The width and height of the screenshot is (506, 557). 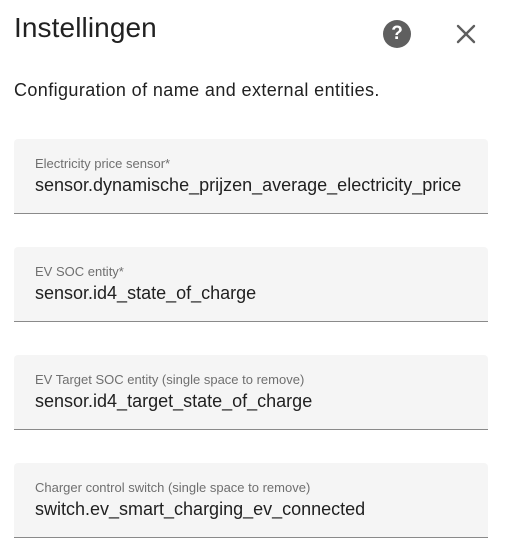 What do you see at coordinates (79, 271) in the screenshot?
I see `field-label: EV SOC entity*` at bounding box center [79, 271].